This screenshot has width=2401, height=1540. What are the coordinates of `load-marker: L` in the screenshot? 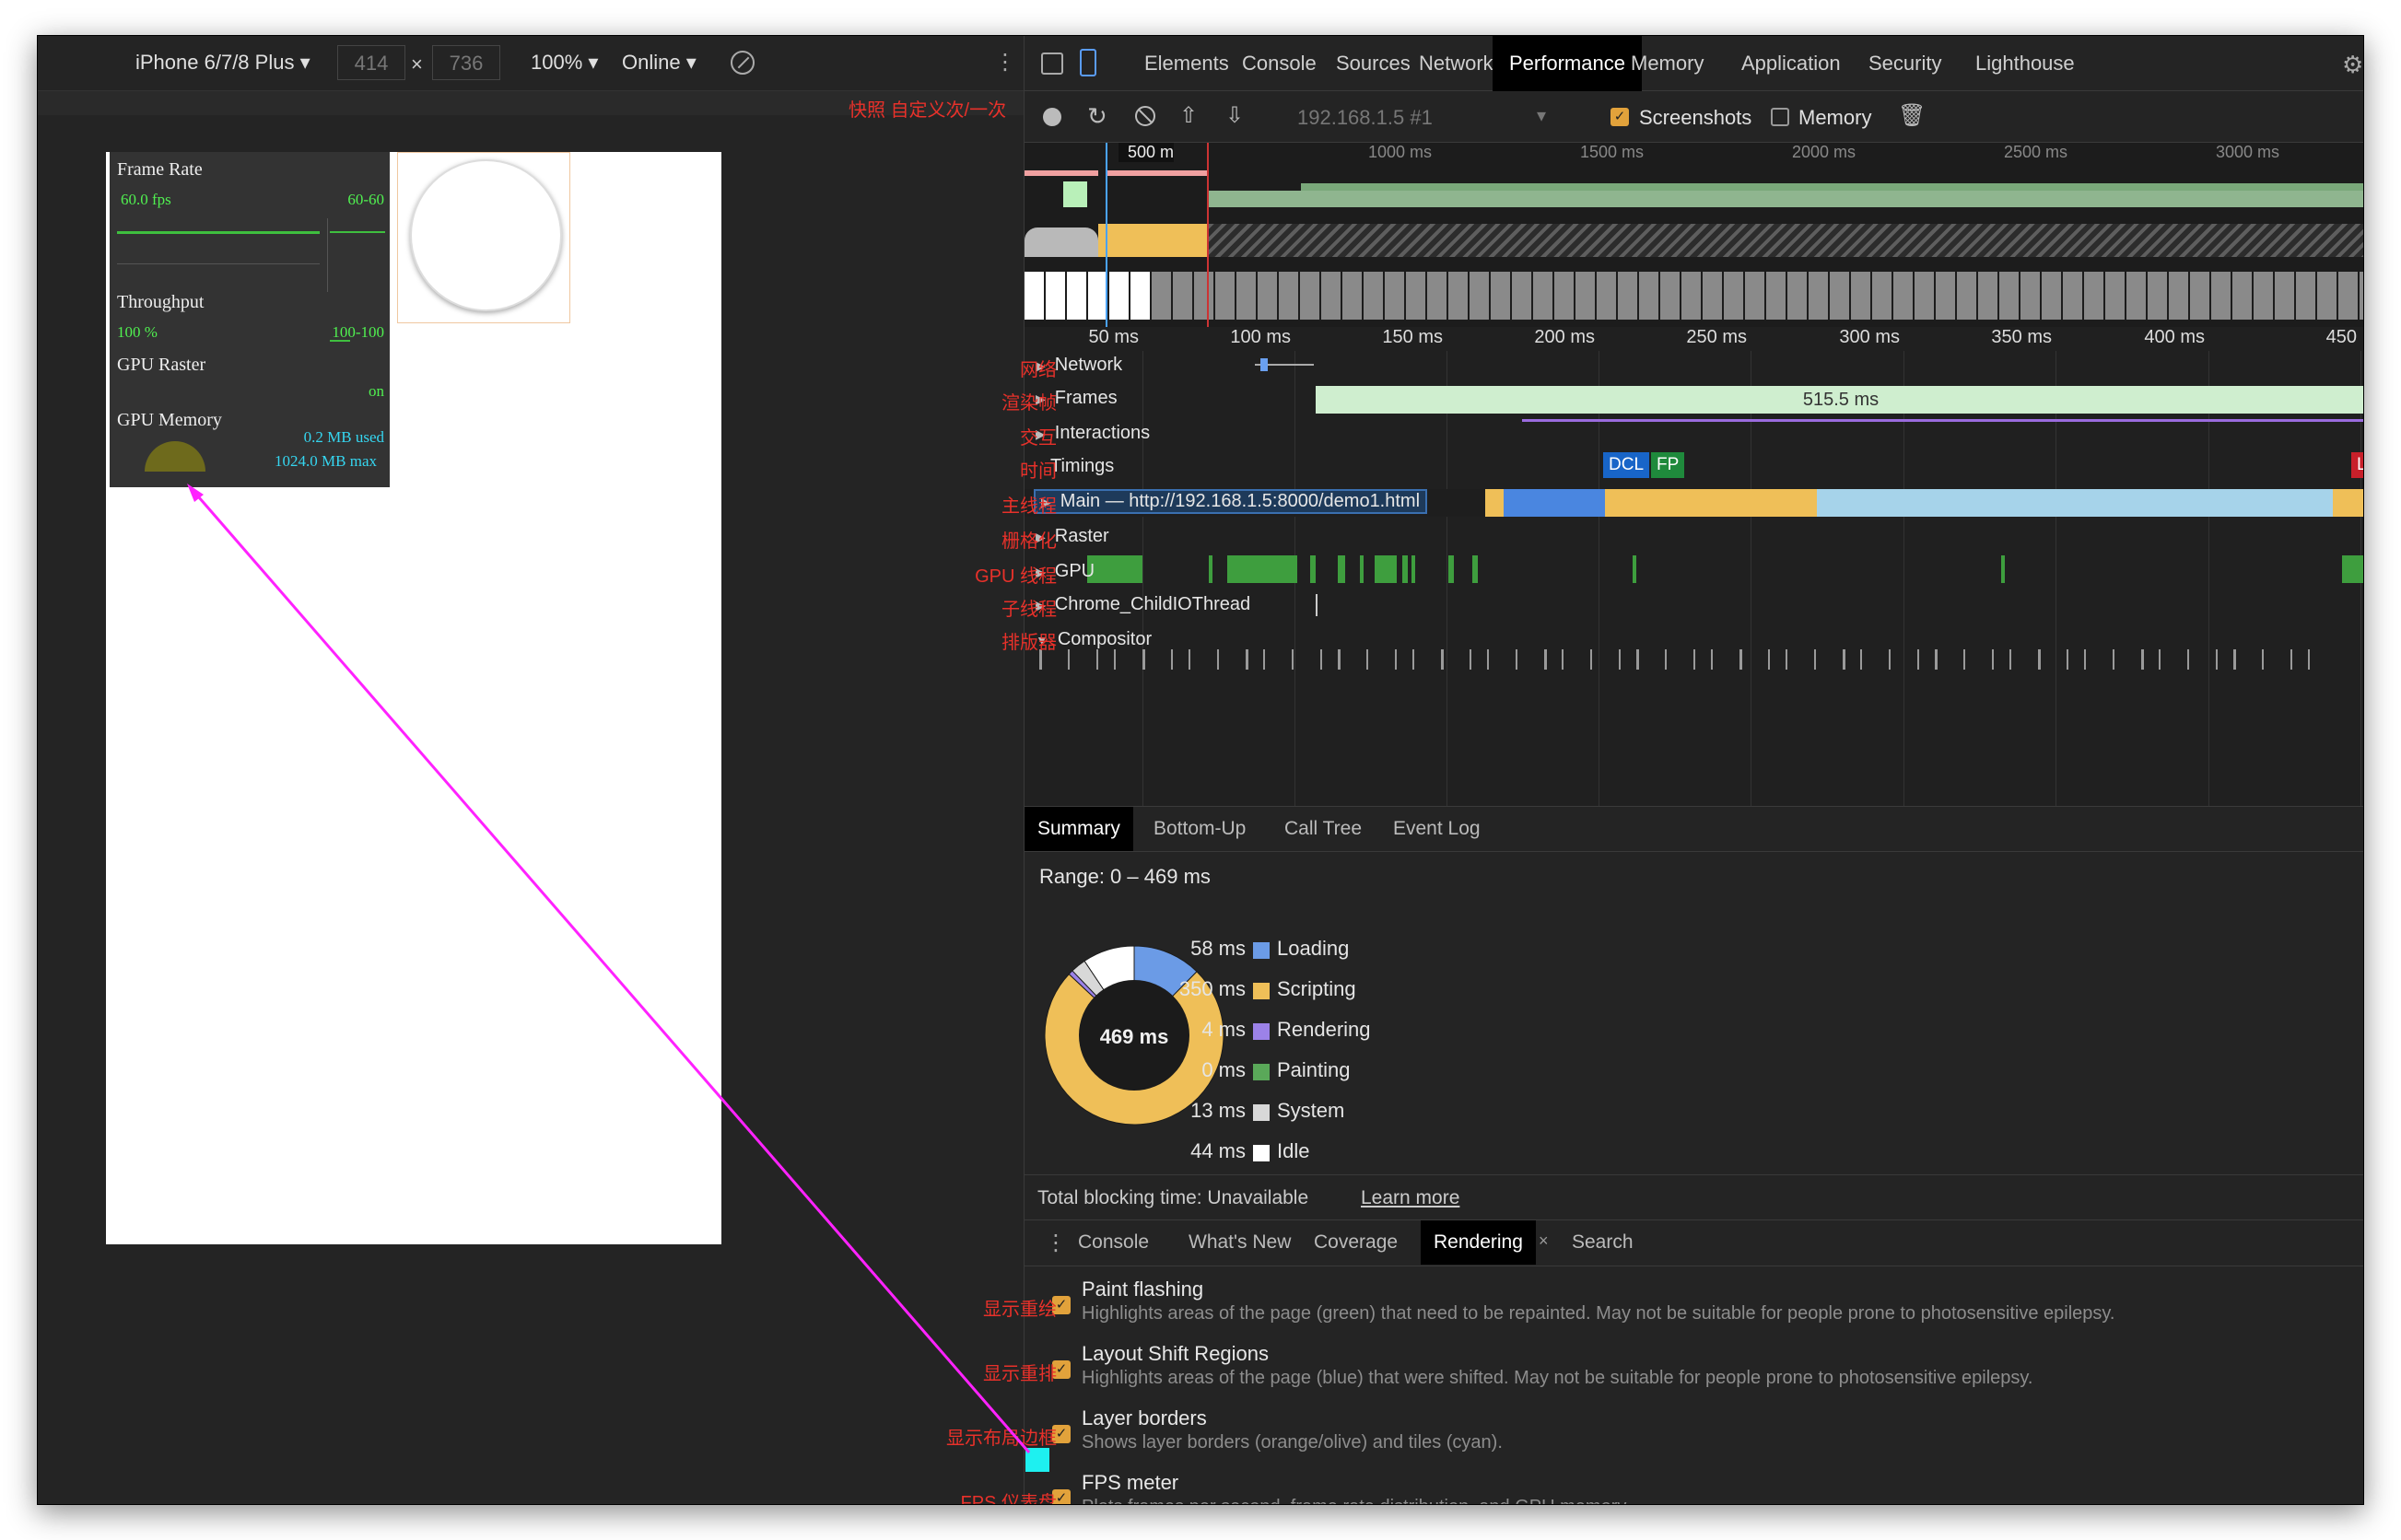 It's located at (2357, 465).